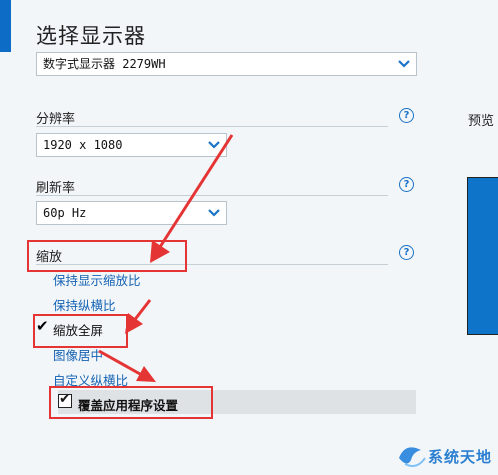 This screenshot has height=475, width=498. I want to click on annotation-arrows, so click(166, 258).